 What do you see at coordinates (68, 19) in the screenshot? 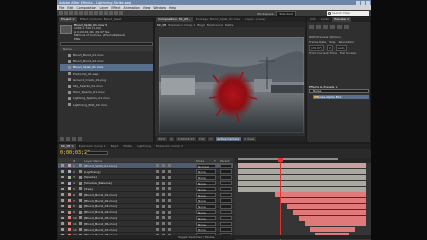
I see `tab-project: Project ×` at bounding box center [68, 19].